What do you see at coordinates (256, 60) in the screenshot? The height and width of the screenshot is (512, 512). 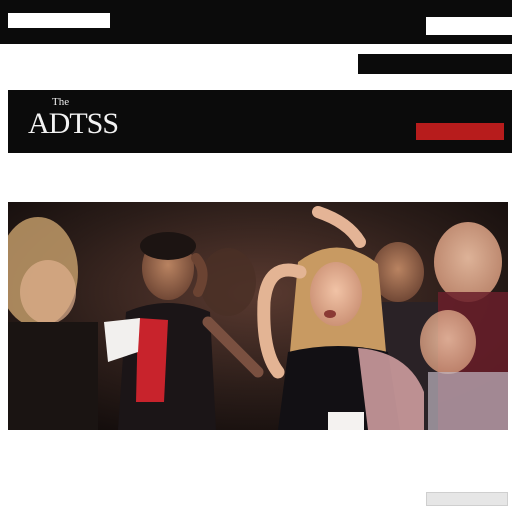 I see `breadcrumb-row` at bounding box center [256, 60].